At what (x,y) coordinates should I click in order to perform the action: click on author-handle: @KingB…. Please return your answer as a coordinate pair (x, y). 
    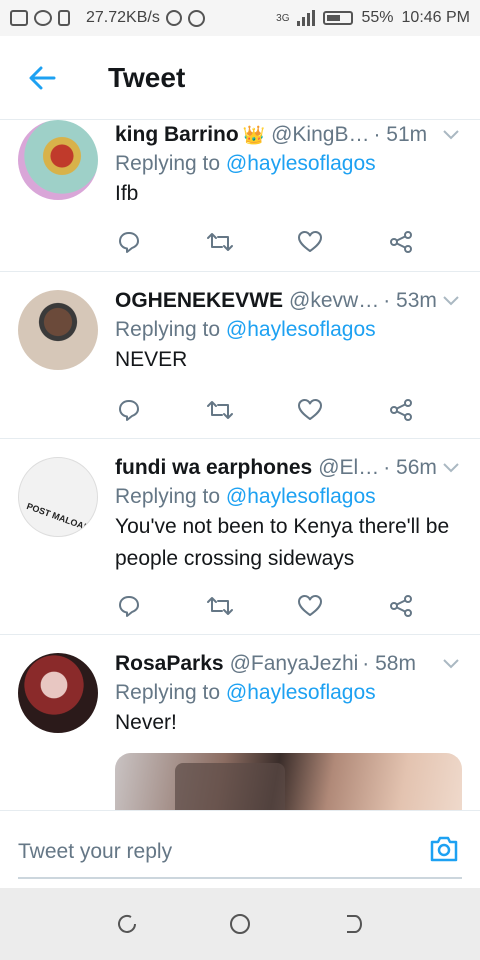
    Looking at the image, I should click on (320, 134).